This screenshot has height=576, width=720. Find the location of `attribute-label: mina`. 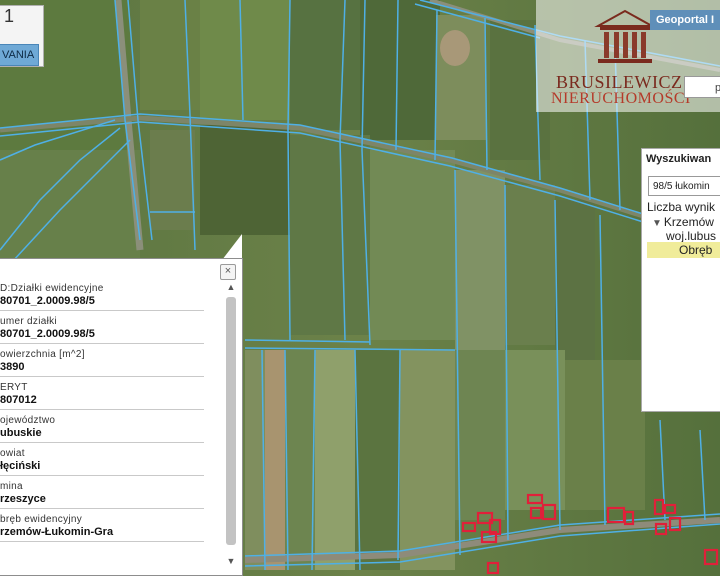

attribute-label: mina is located at coordinates (11, 486).